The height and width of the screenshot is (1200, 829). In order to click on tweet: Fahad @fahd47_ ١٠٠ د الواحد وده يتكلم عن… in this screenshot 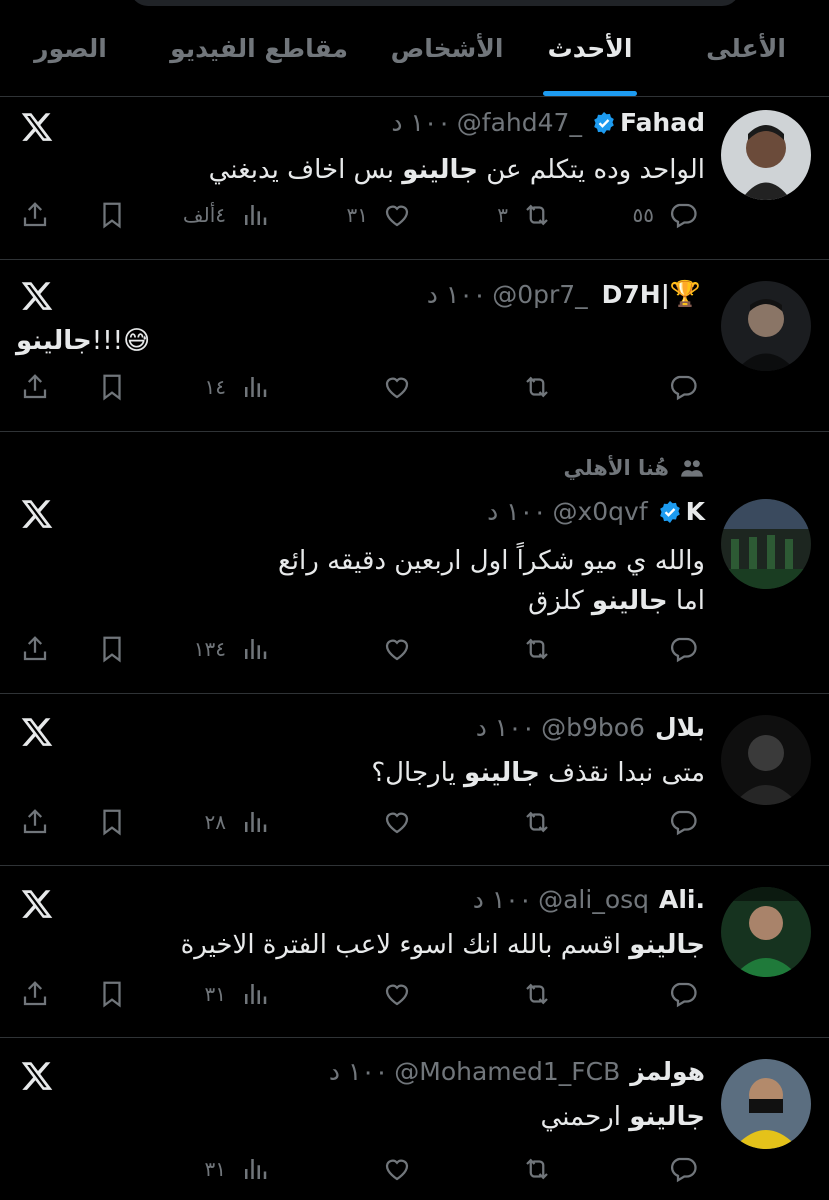, I will do `click(414, 178)`.